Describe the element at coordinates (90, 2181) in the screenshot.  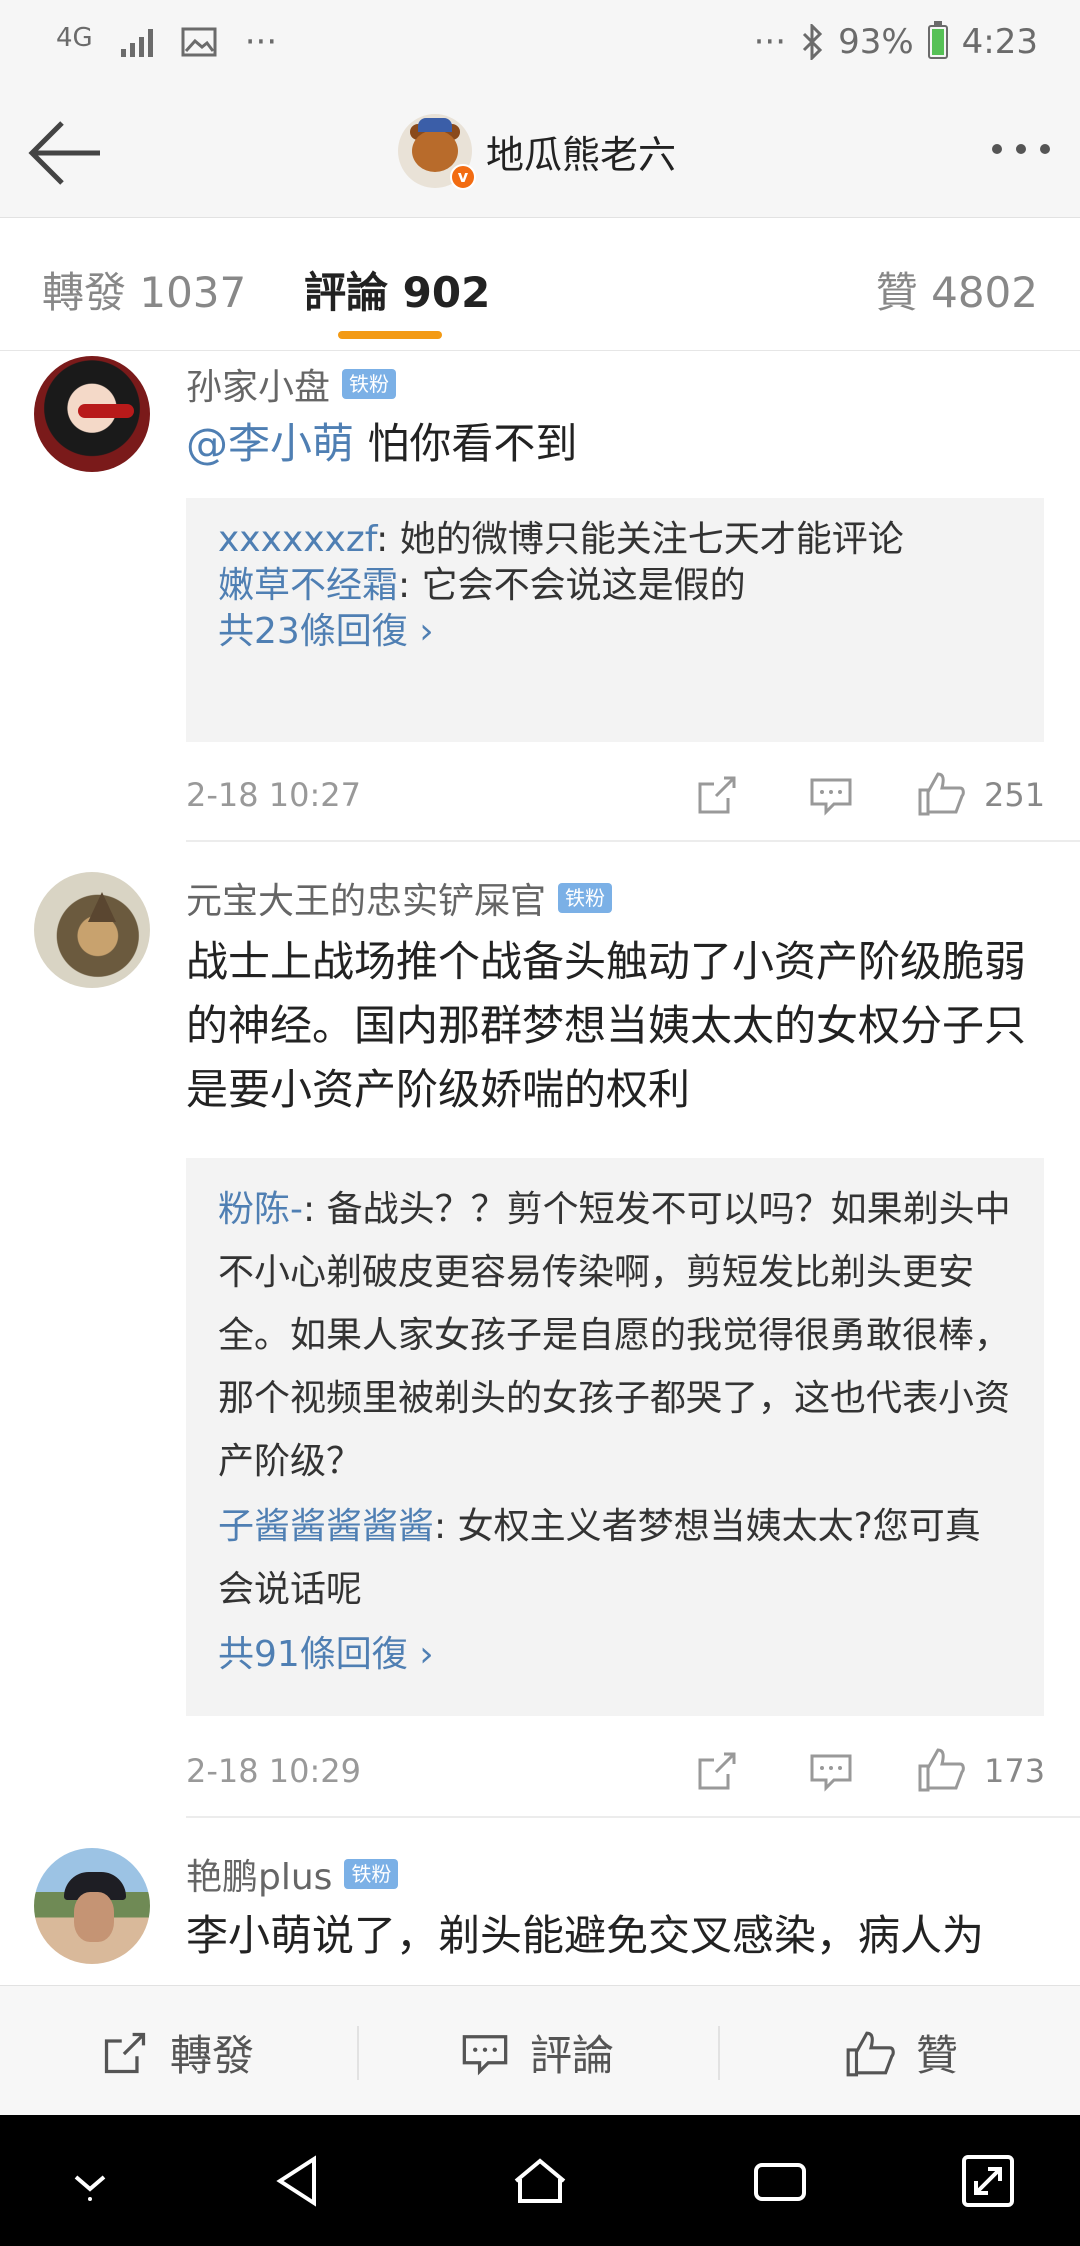
I see `hide-keyboard-icon` at that location.